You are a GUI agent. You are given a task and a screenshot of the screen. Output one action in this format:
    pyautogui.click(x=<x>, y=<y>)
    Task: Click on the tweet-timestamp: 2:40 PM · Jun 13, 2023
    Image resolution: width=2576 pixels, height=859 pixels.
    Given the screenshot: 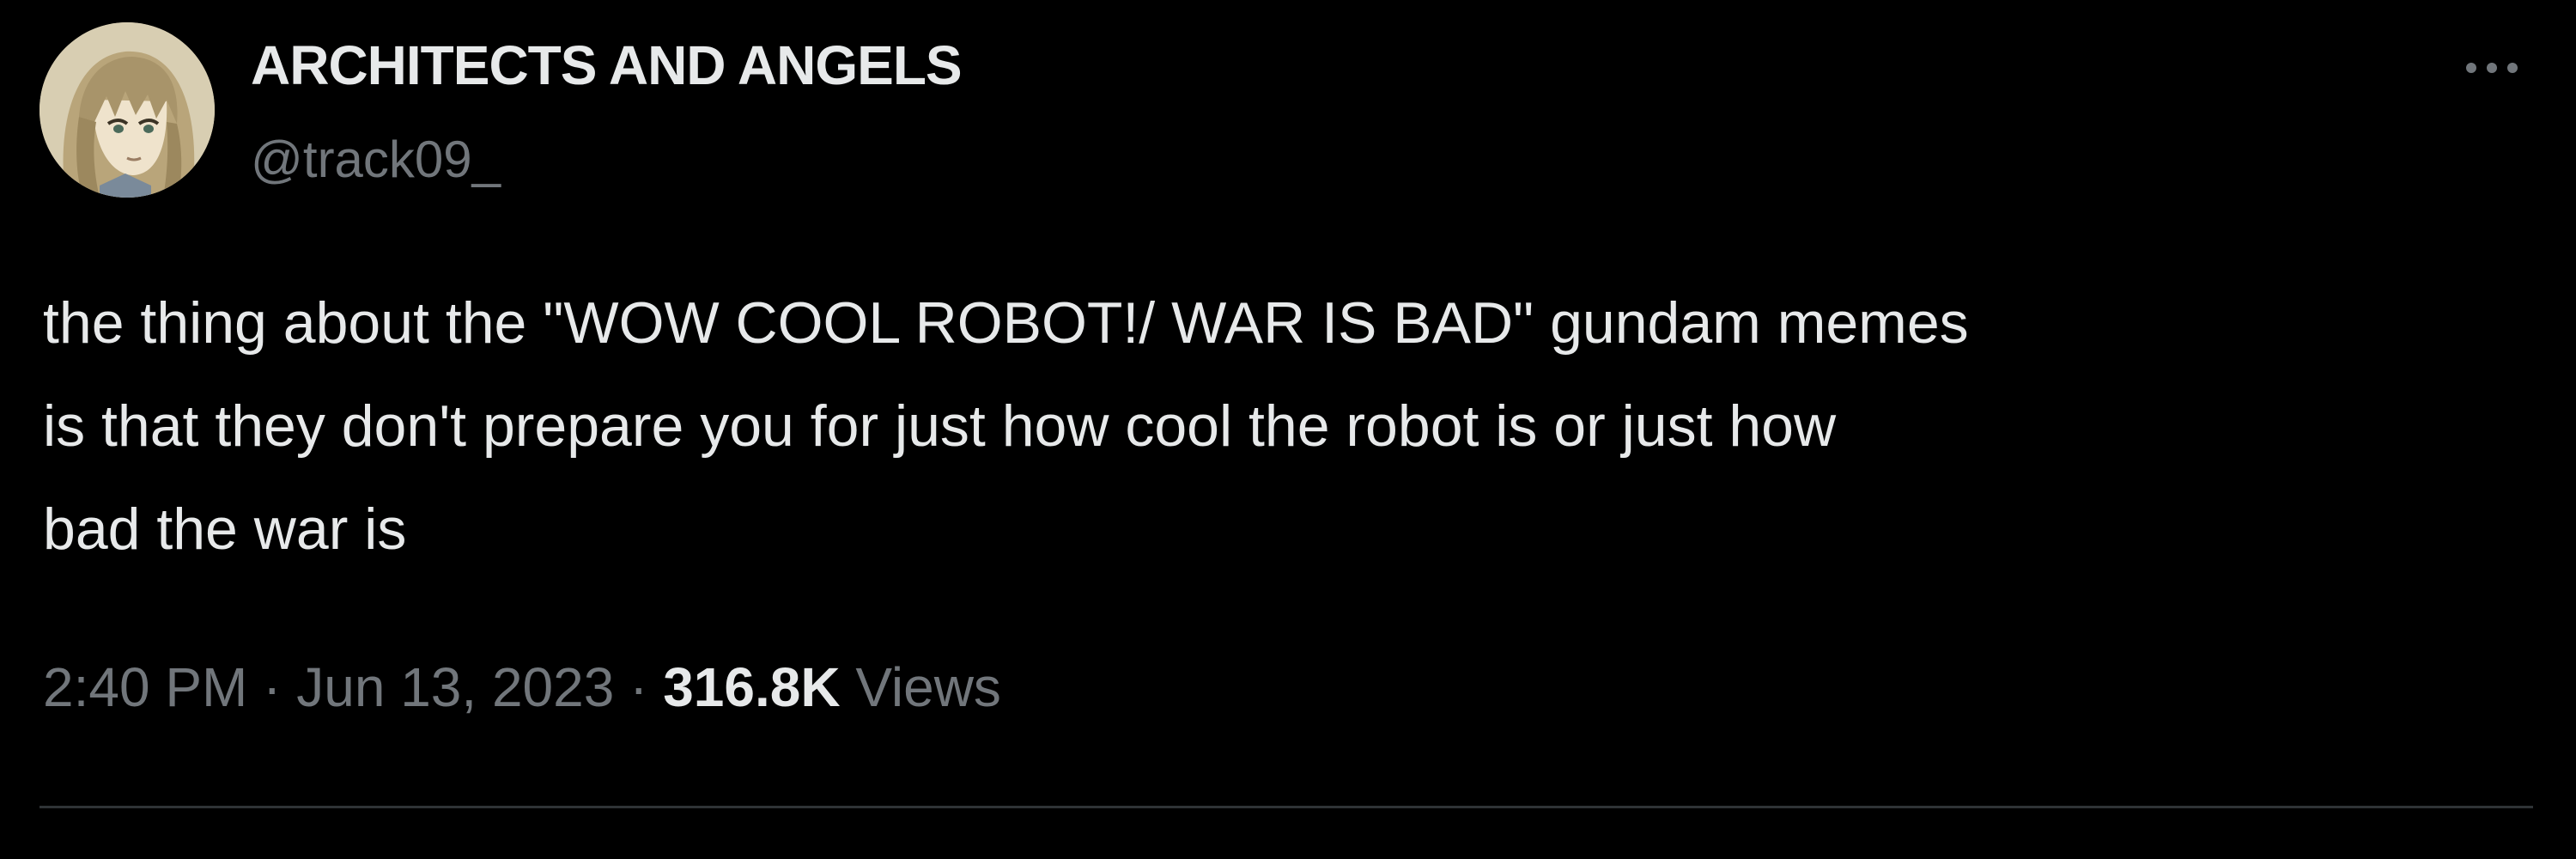 What is the action you would take?
    pyautogui.click(x=328, y=687)
    